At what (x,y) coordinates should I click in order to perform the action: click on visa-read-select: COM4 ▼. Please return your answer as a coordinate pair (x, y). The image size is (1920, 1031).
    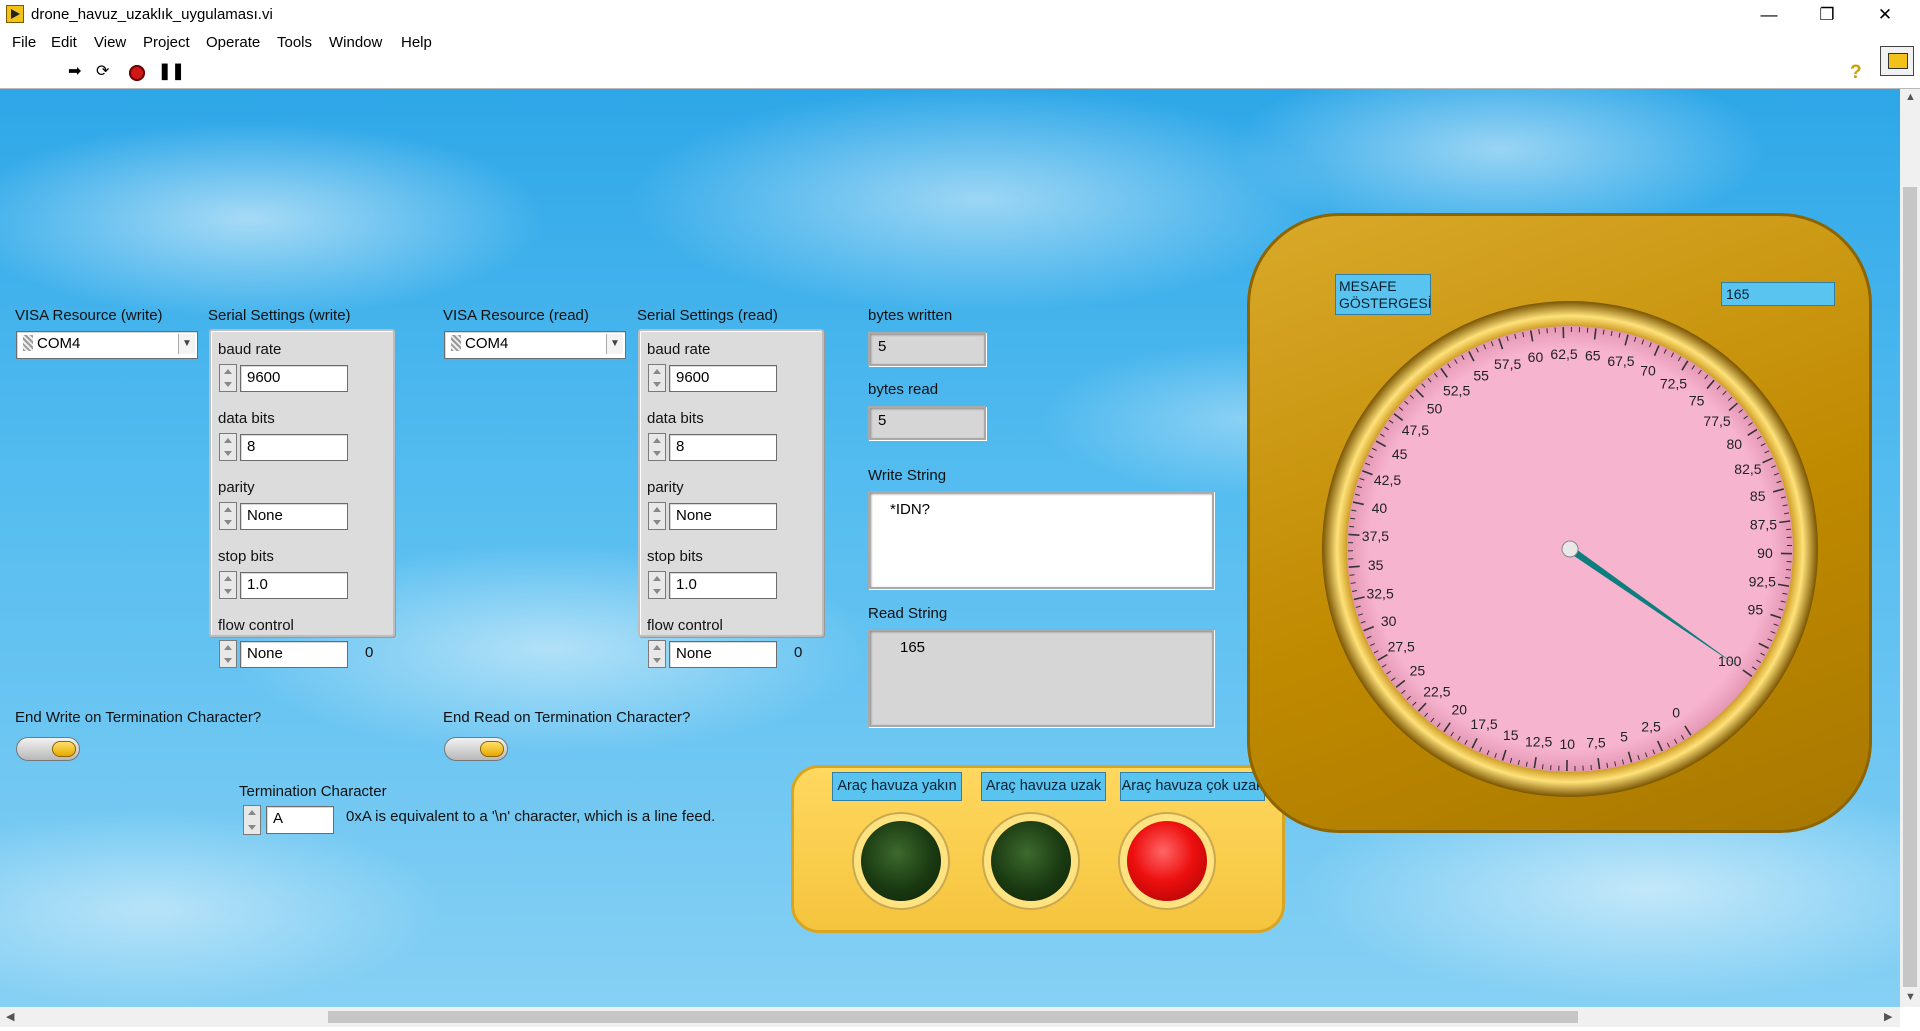
    Looking at the image, I should click on (535, 345).